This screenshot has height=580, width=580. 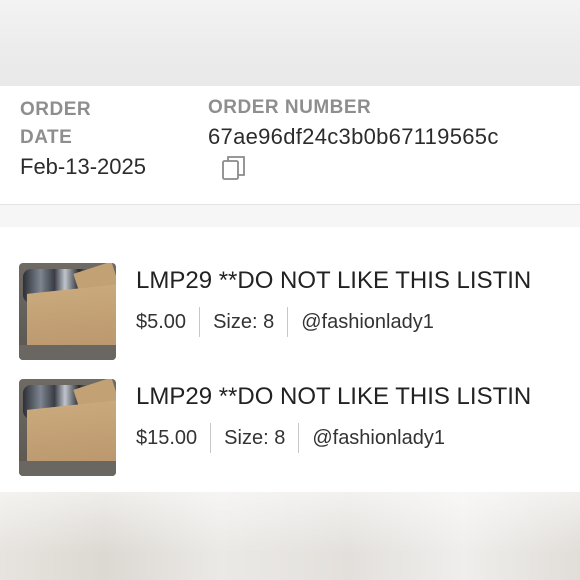 What do you see at coordinates (83, 166) in the screenshot?
I see `order-date-value: Feb-13-2025` at bounding box center [83, 166].